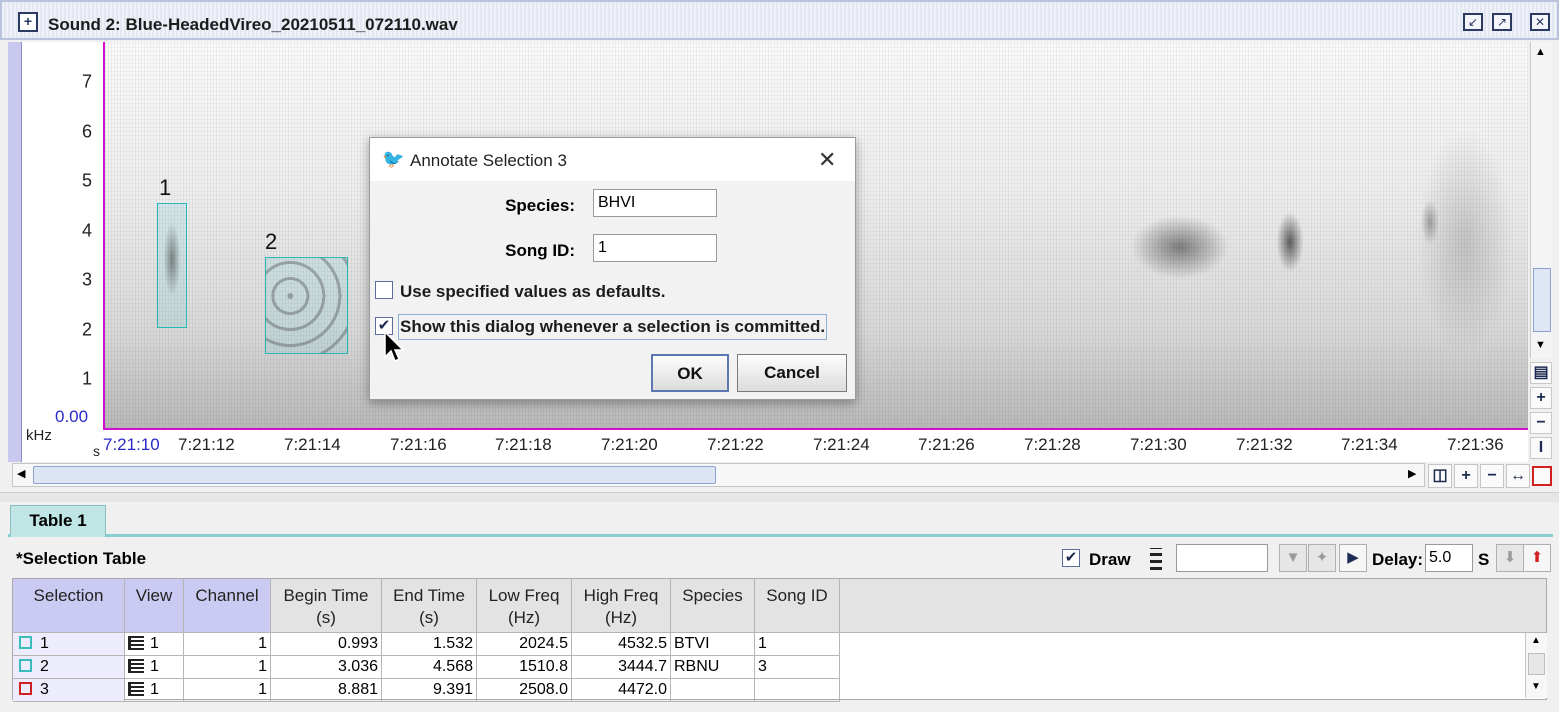  What do you see at coordinates (792, 373) in the screenshot?
I see `cancel-button: Cancel` at bounding box center [792, 373].